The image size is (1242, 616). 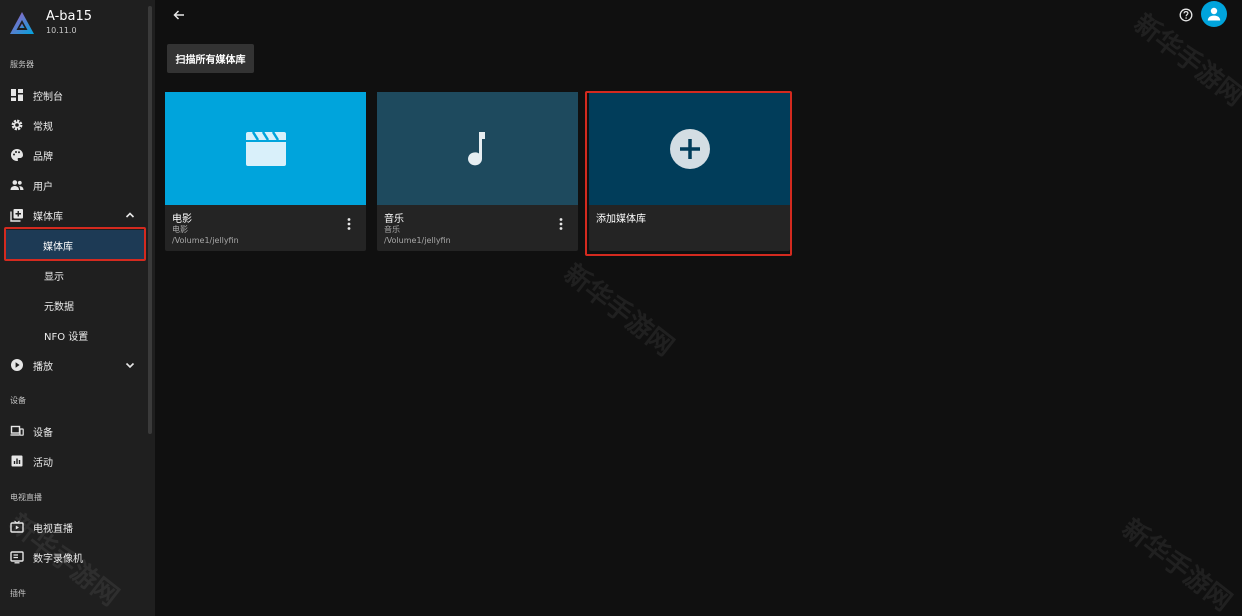 What do you see at coordinates (22, 23) in the screenshot?
I see `jellyfin-logo-icon` at bounding box center [22, 23].